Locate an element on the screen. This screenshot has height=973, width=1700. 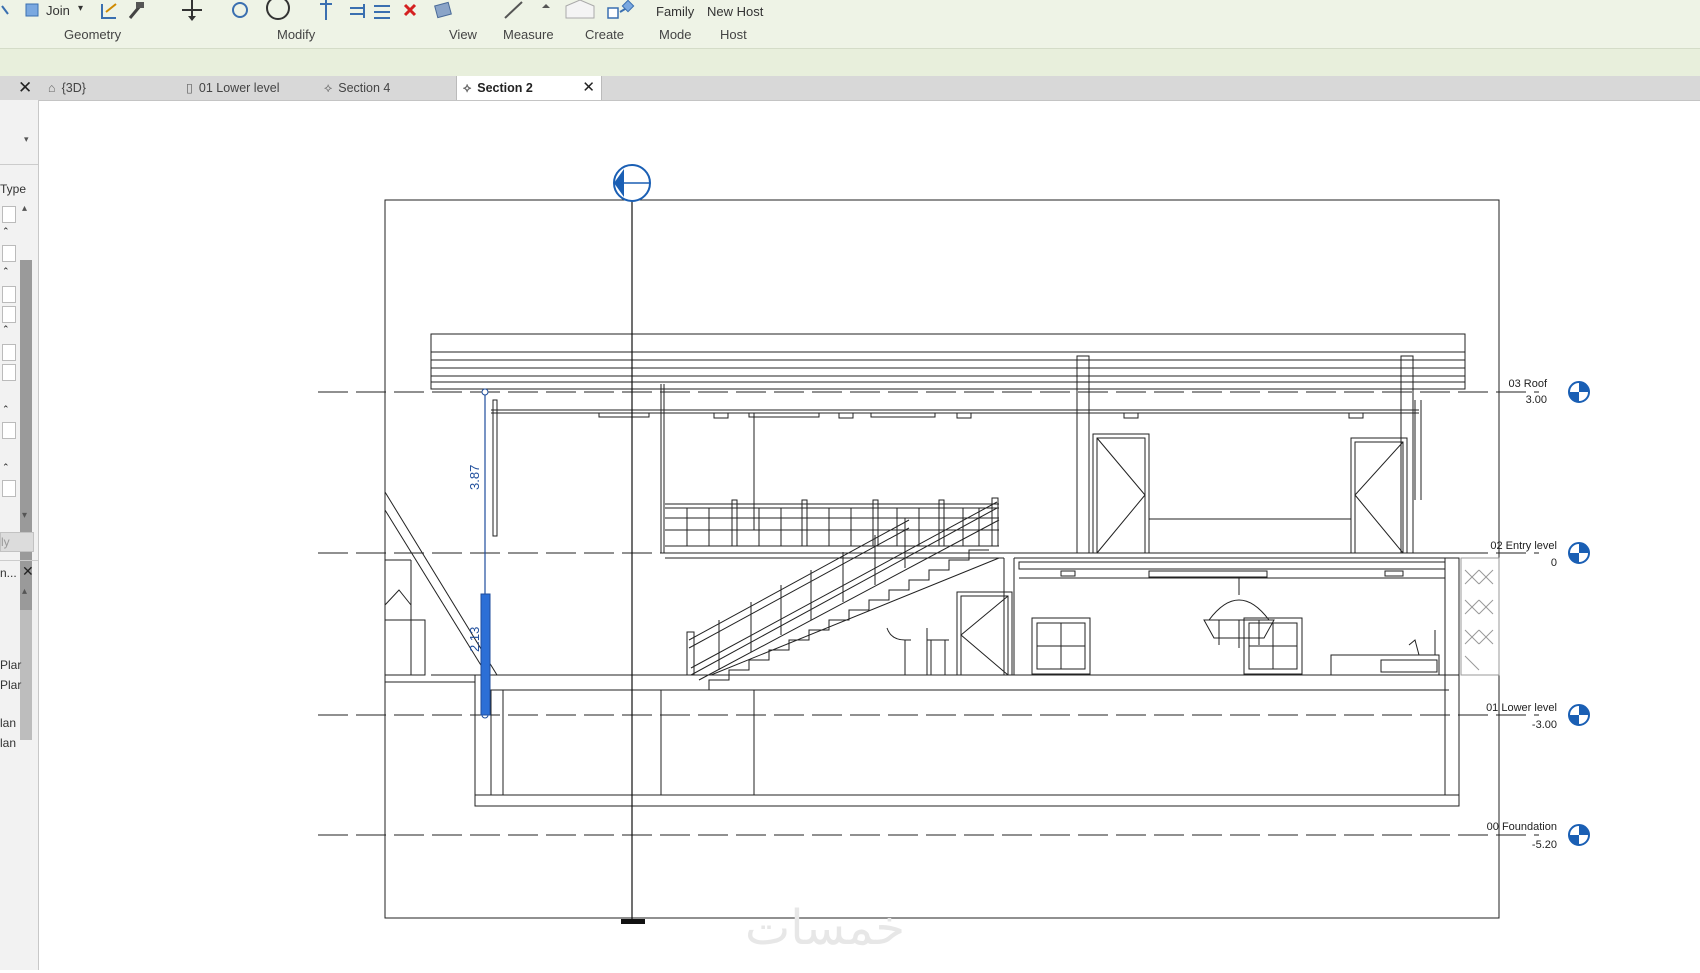
offset-icon is located at coordinates (382, 12).